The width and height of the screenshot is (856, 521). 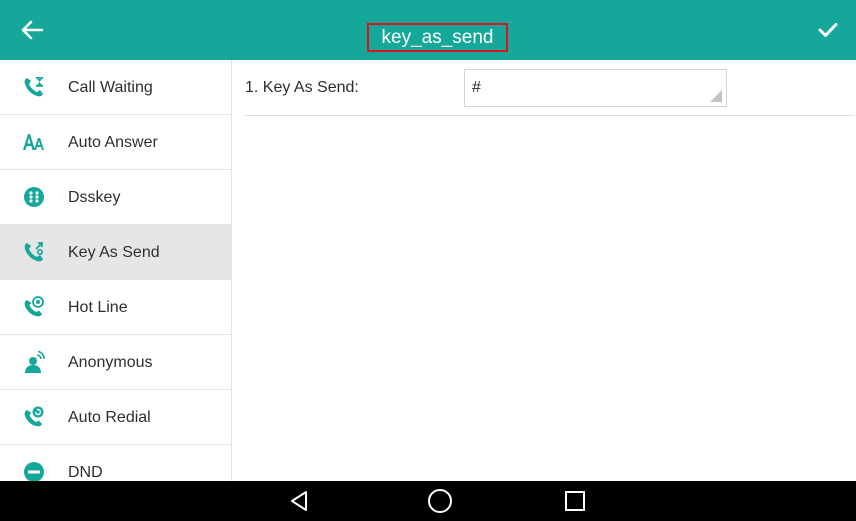 I want to click on back-arrow-icon, so click(x=32, y=30).